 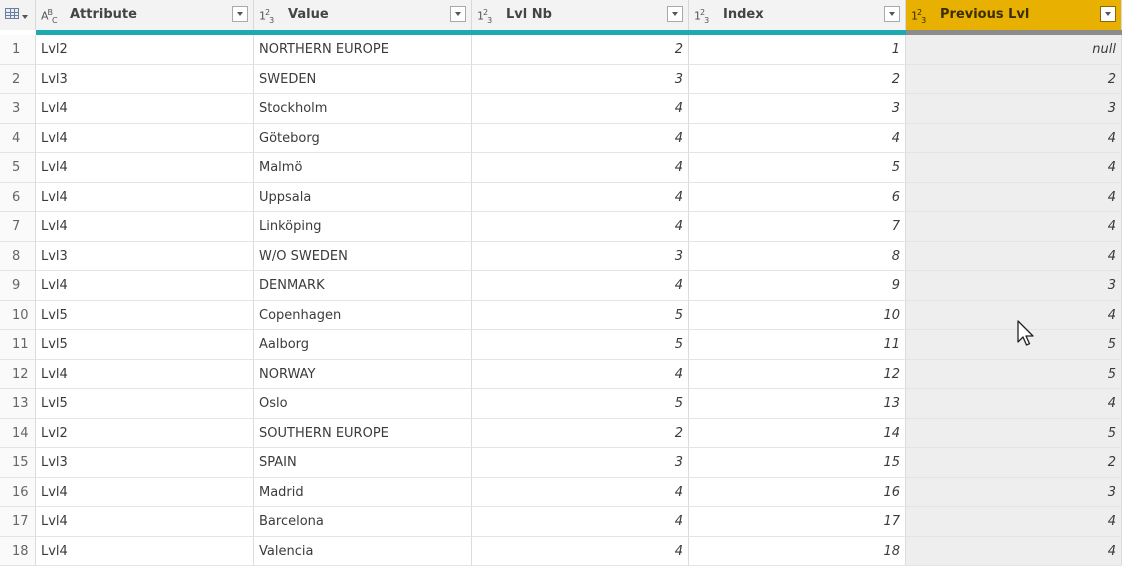 What do you see at coordinates (18, 197) in the screenshot?
I see `row-number: 6` at bounding box center [18, 197].